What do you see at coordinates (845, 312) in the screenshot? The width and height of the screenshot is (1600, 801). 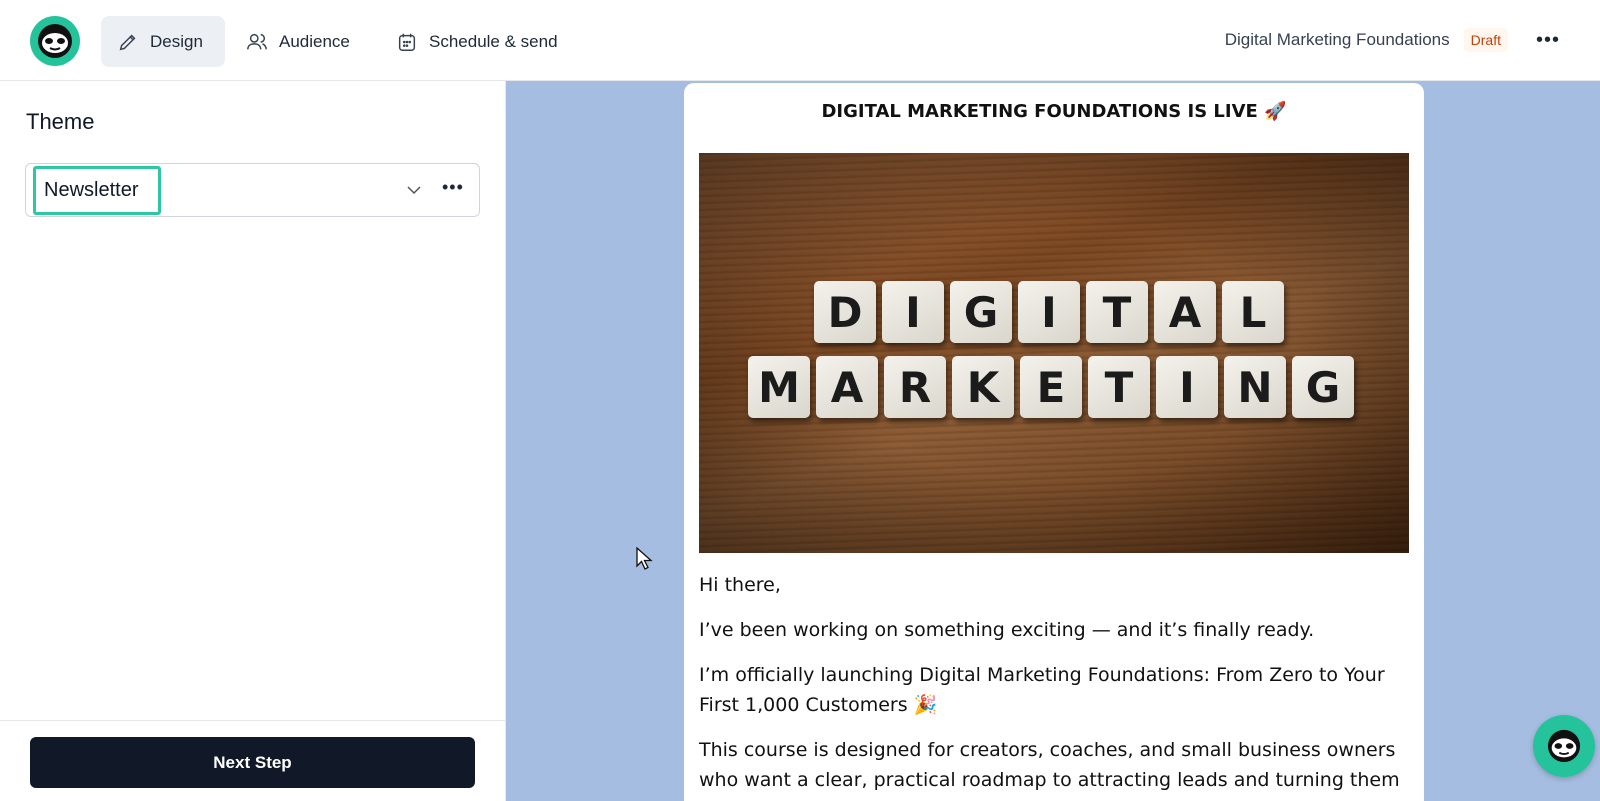 I see `letter-tile: D` at bounding box center [845, 312].